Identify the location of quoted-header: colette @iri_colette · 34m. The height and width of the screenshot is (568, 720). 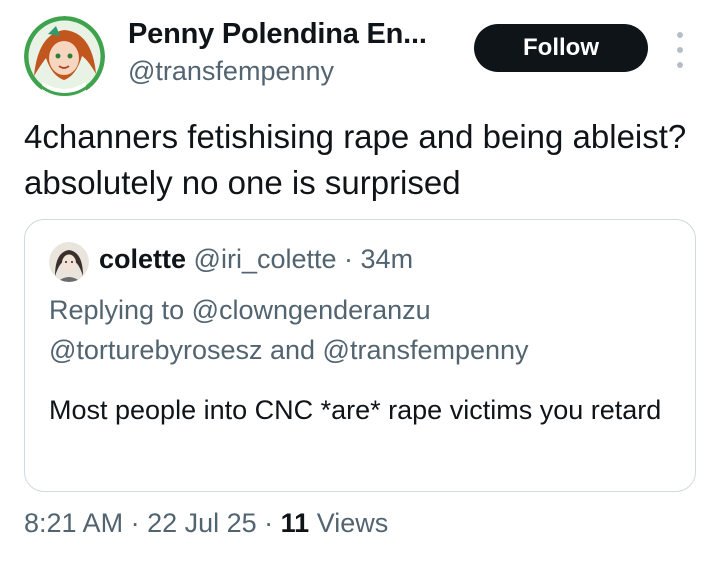
(256, 259).